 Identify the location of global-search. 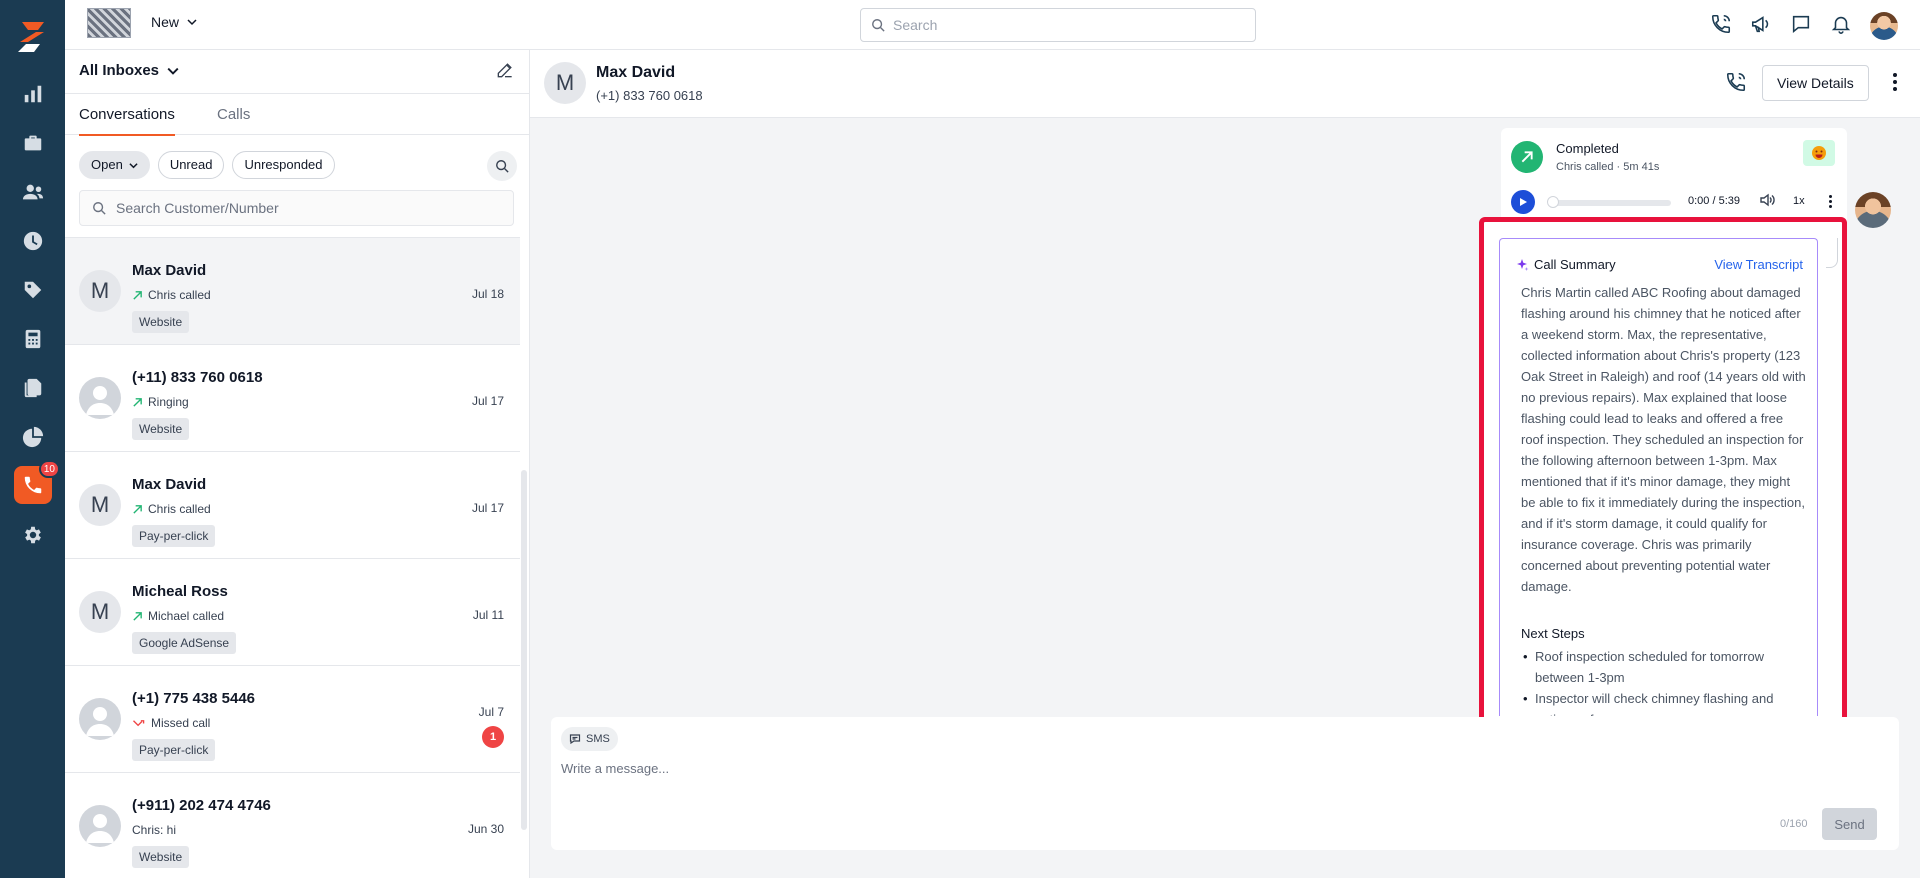
(1058, 25).